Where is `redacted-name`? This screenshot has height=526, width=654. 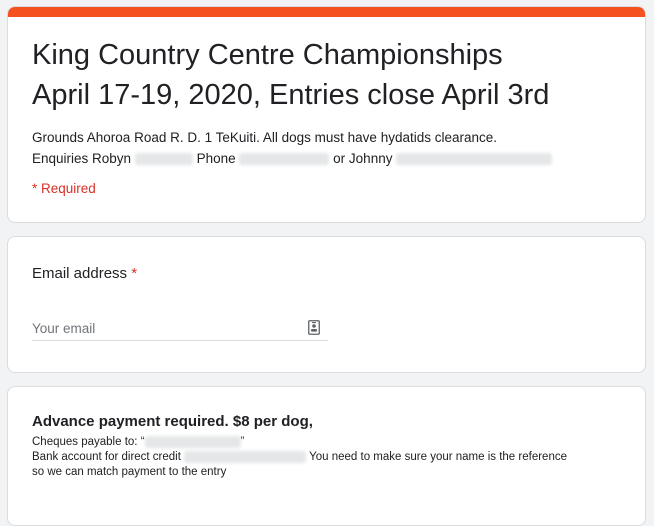
redacted-name is located at coordinates (163, 159).